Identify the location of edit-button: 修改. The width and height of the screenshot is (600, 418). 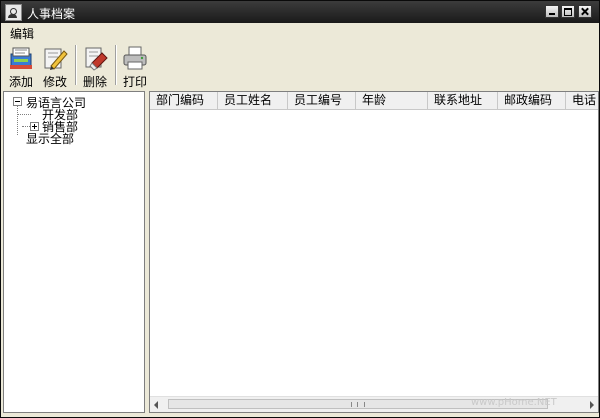
(55, 66).